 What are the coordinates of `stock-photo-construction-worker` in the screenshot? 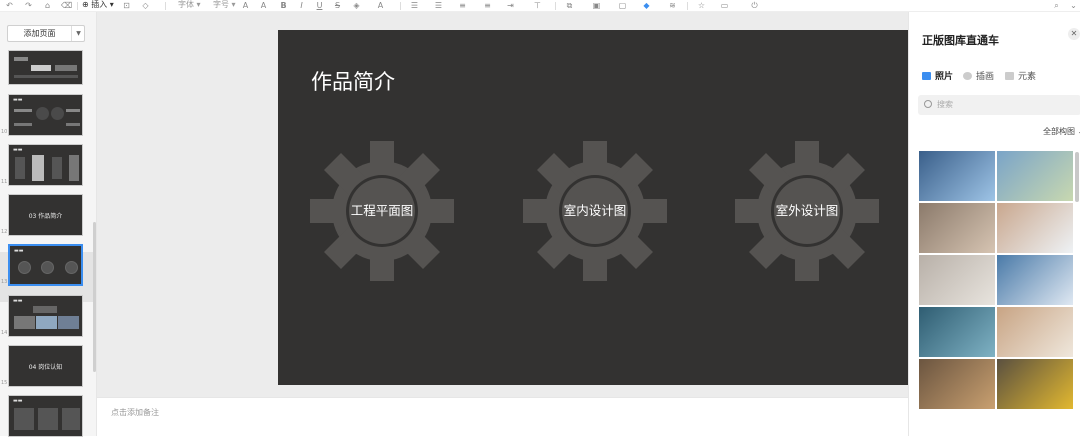 It's located at (1035, 384).